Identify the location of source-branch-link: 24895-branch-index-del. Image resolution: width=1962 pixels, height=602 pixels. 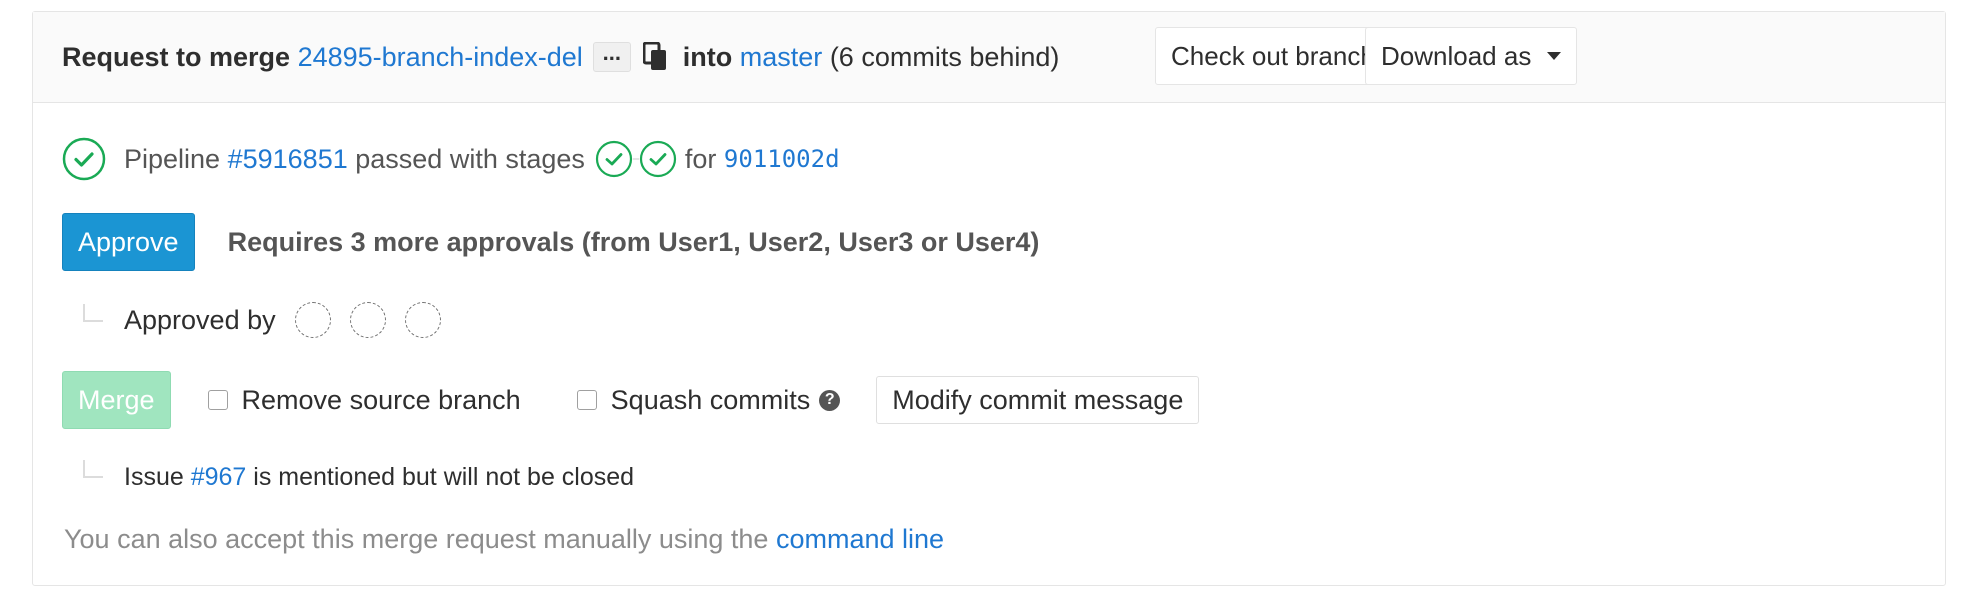
(440, 57).